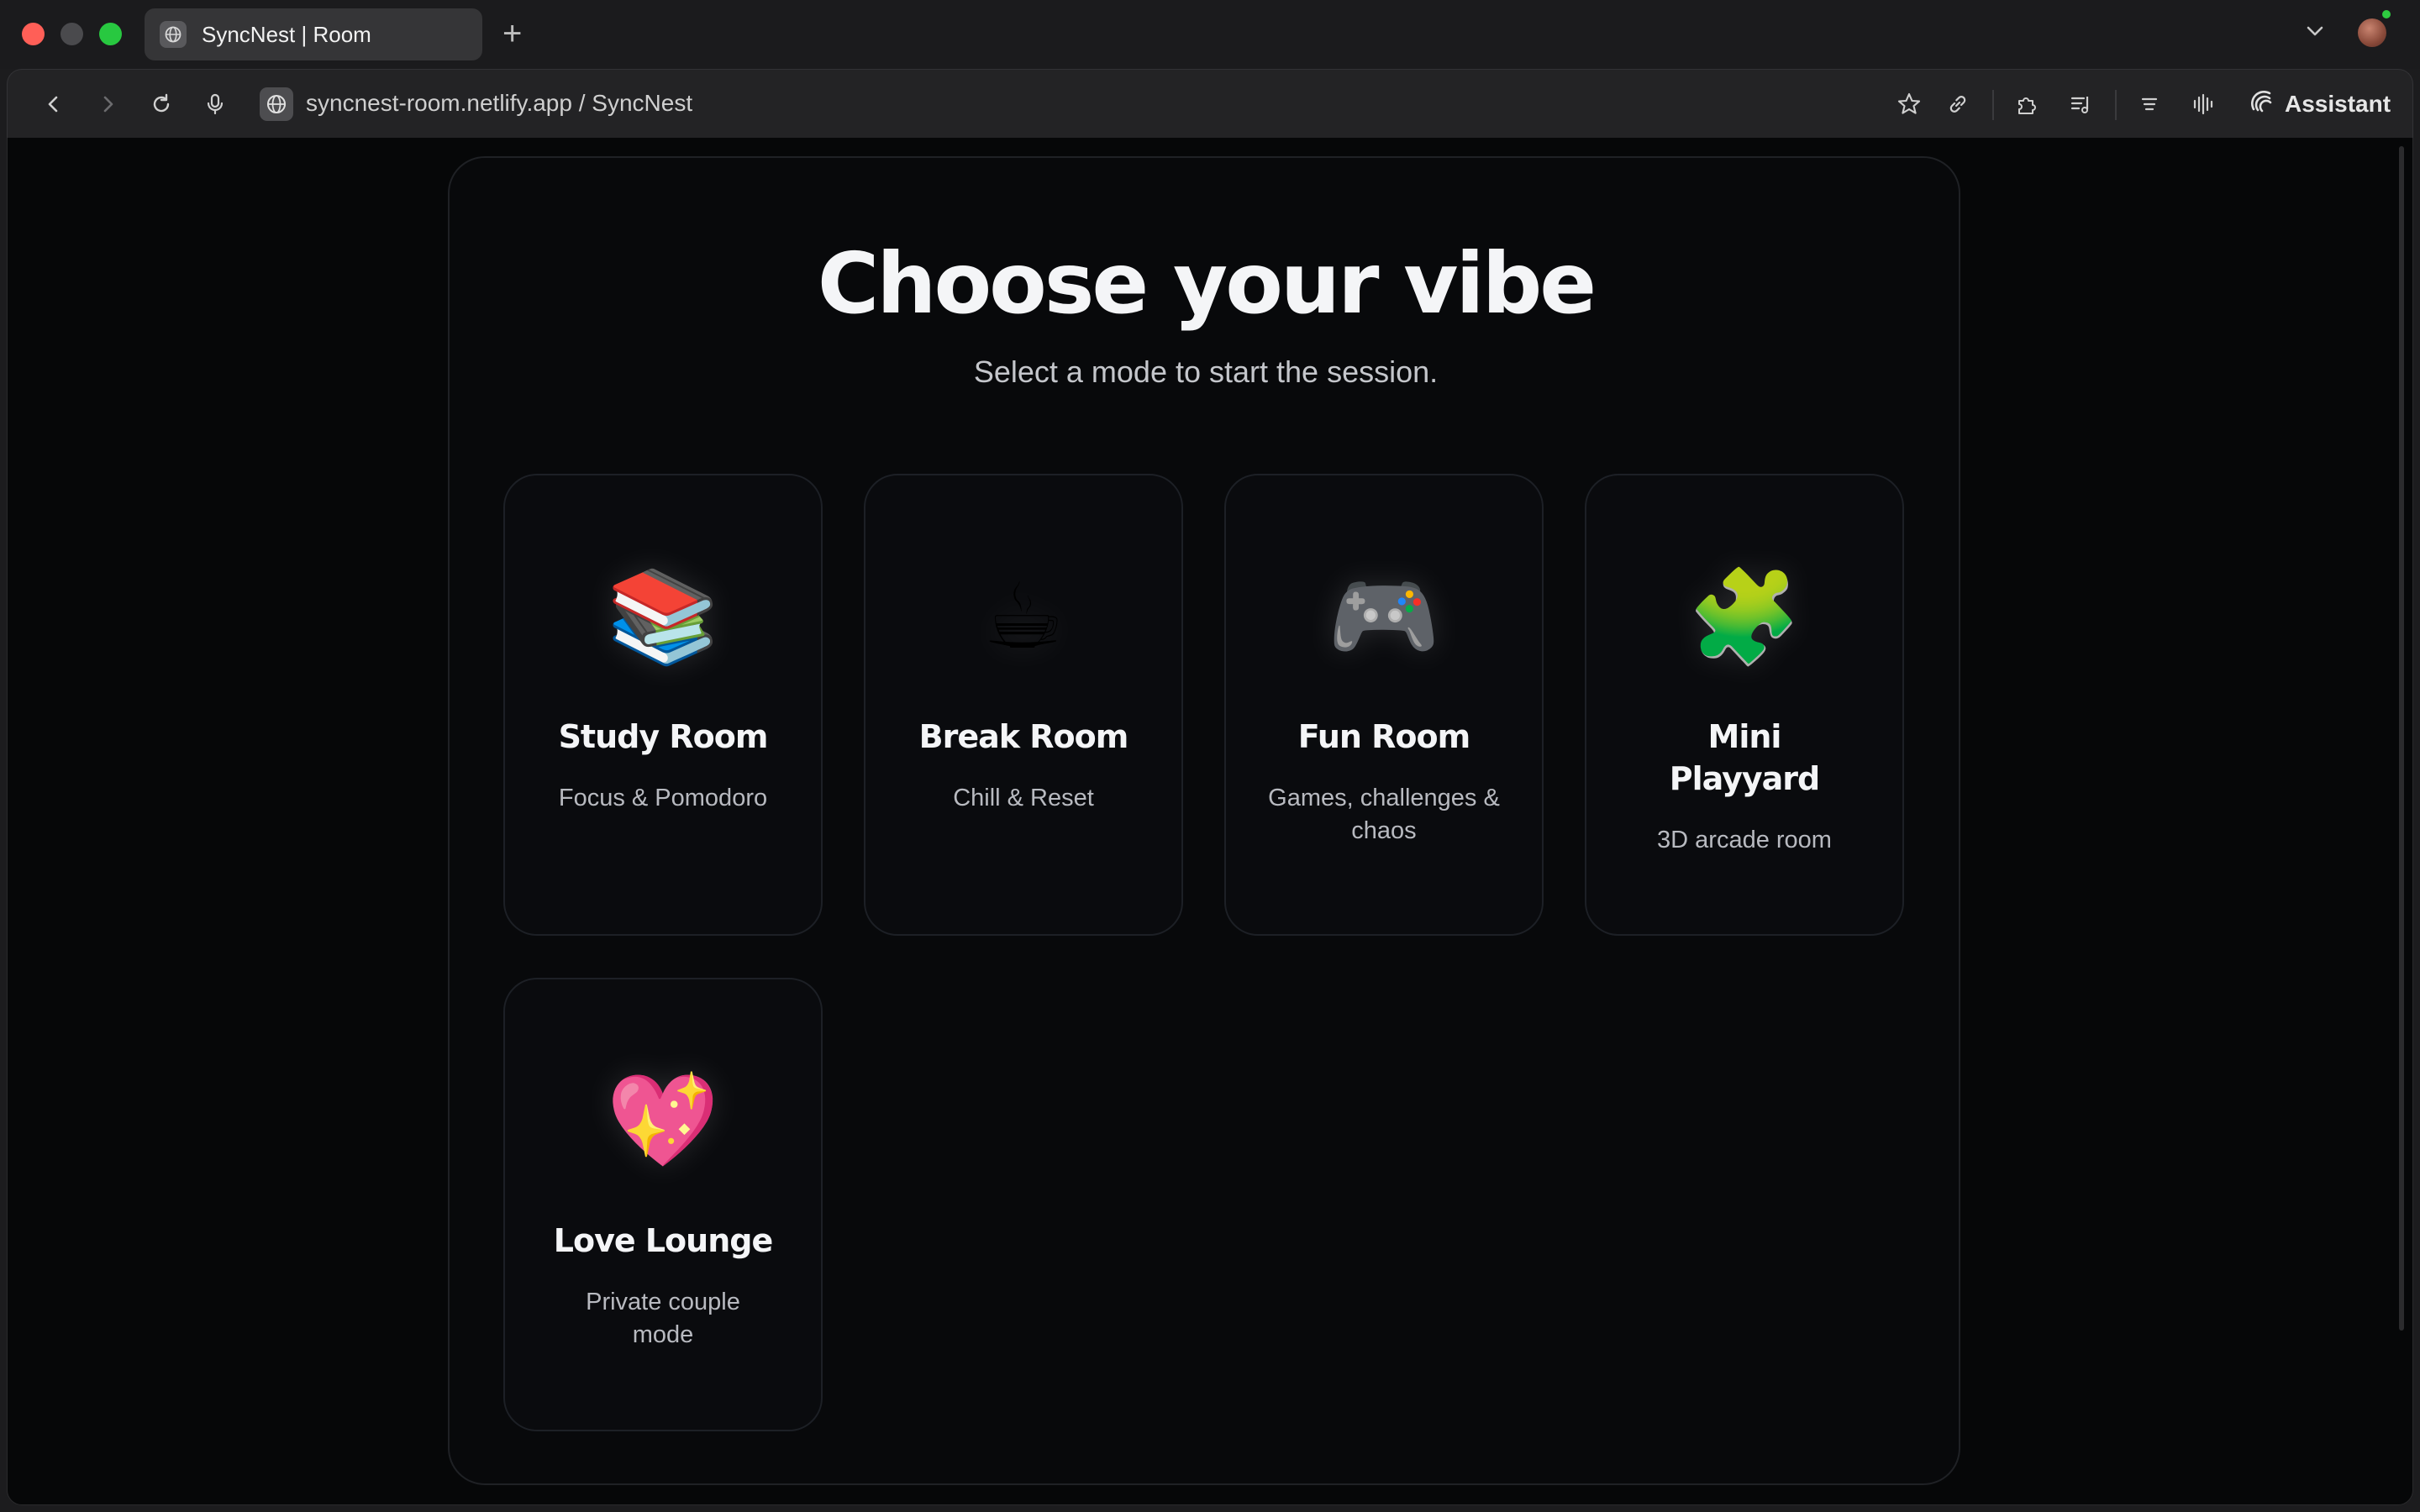 The height and width of the screenshot is (1512, 2420). What do you see at coordinates (54, 104) in the screenshot?
I see `back-icon` at bounding box center [54, 104].